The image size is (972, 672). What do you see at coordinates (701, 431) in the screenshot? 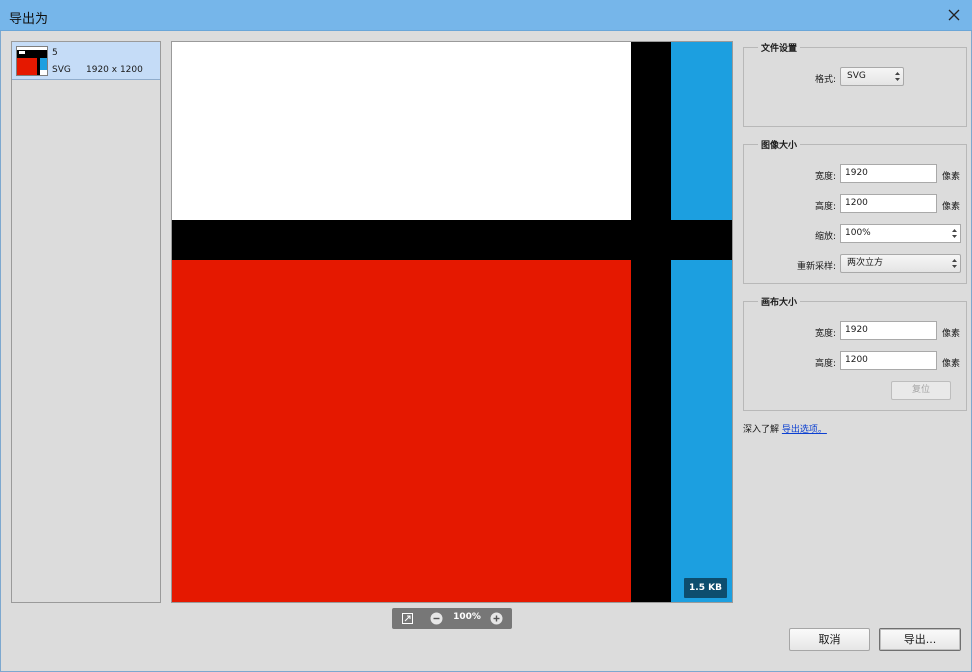
I see `preview-blue-block-bottom` at bounding box center [701, 431].